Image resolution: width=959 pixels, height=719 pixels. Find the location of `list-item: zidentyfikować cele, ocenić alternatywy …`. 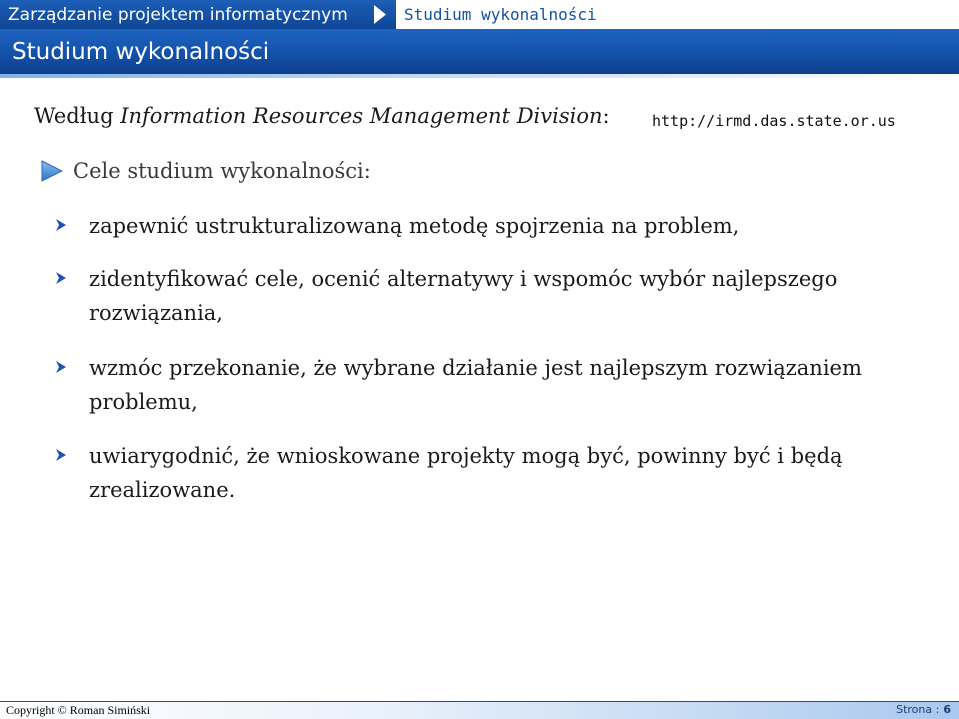

list-item: zidentyfikować cele, ocenić alternatywy … is located at coordinates (467, 296).